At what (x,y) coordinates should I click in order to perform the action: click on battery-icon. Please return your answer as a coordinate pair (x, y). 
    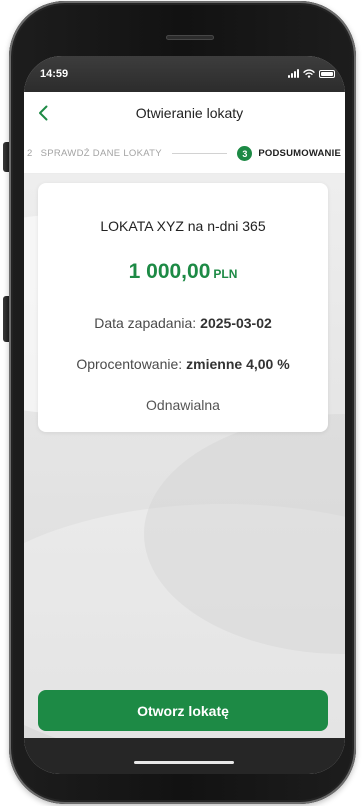
    Looking at the image, I should click on (327, 73).